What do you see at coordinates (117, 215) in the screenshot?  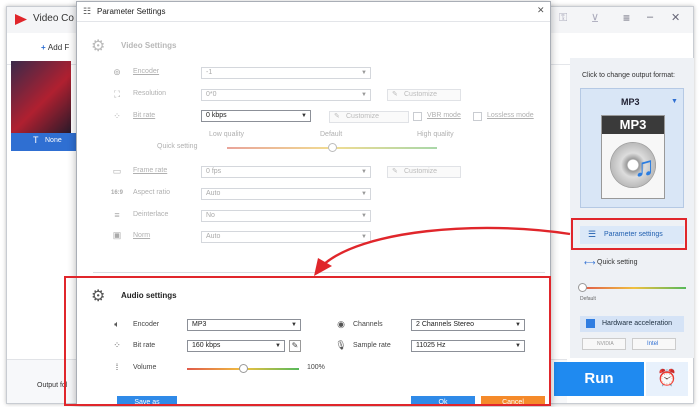 I see `deinterlace-icon: ≡` at bounding box center [117, 215].